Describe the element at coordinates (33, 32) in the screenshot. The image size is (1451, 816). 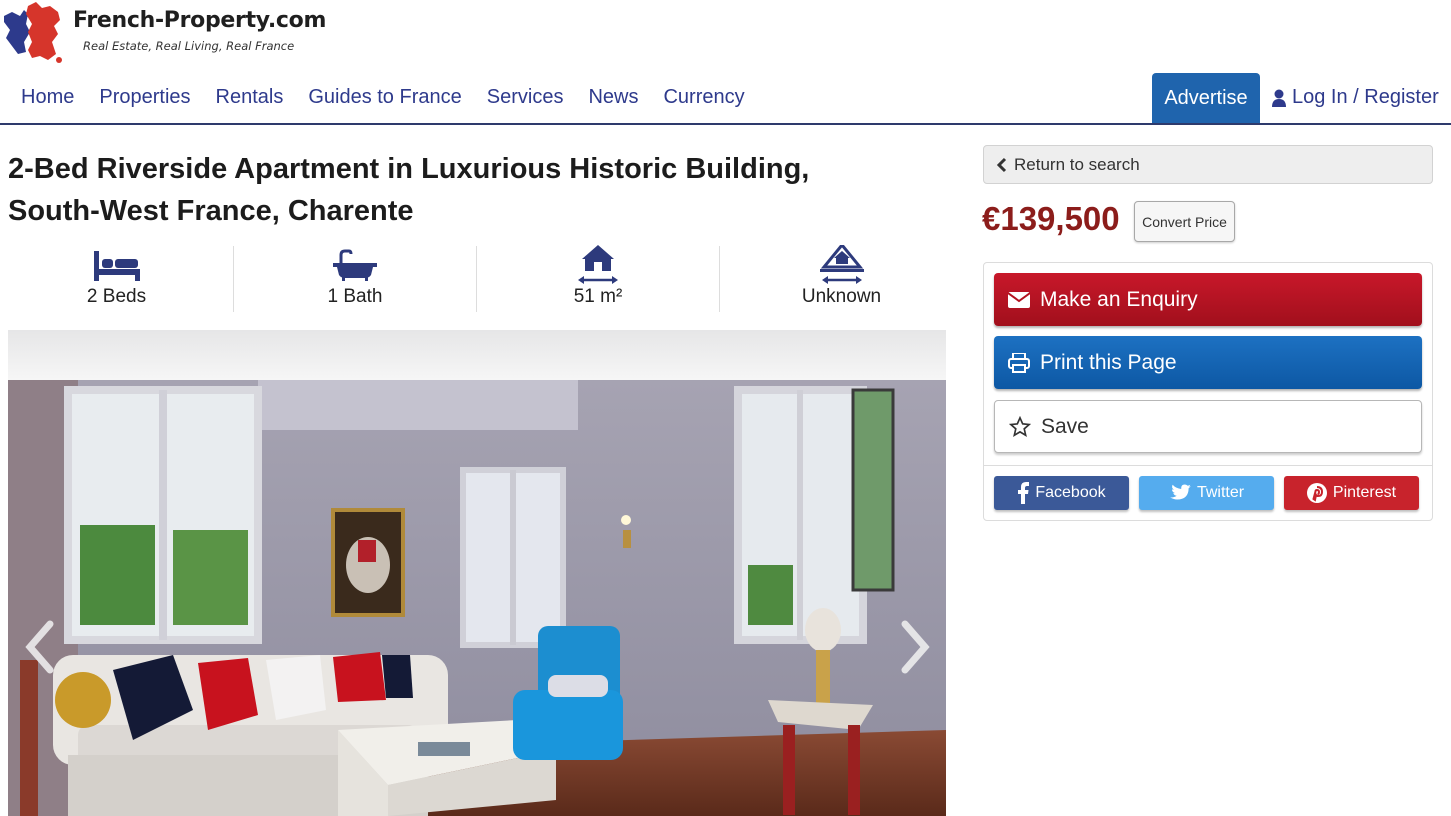
I see `france-map-icon` at that location.